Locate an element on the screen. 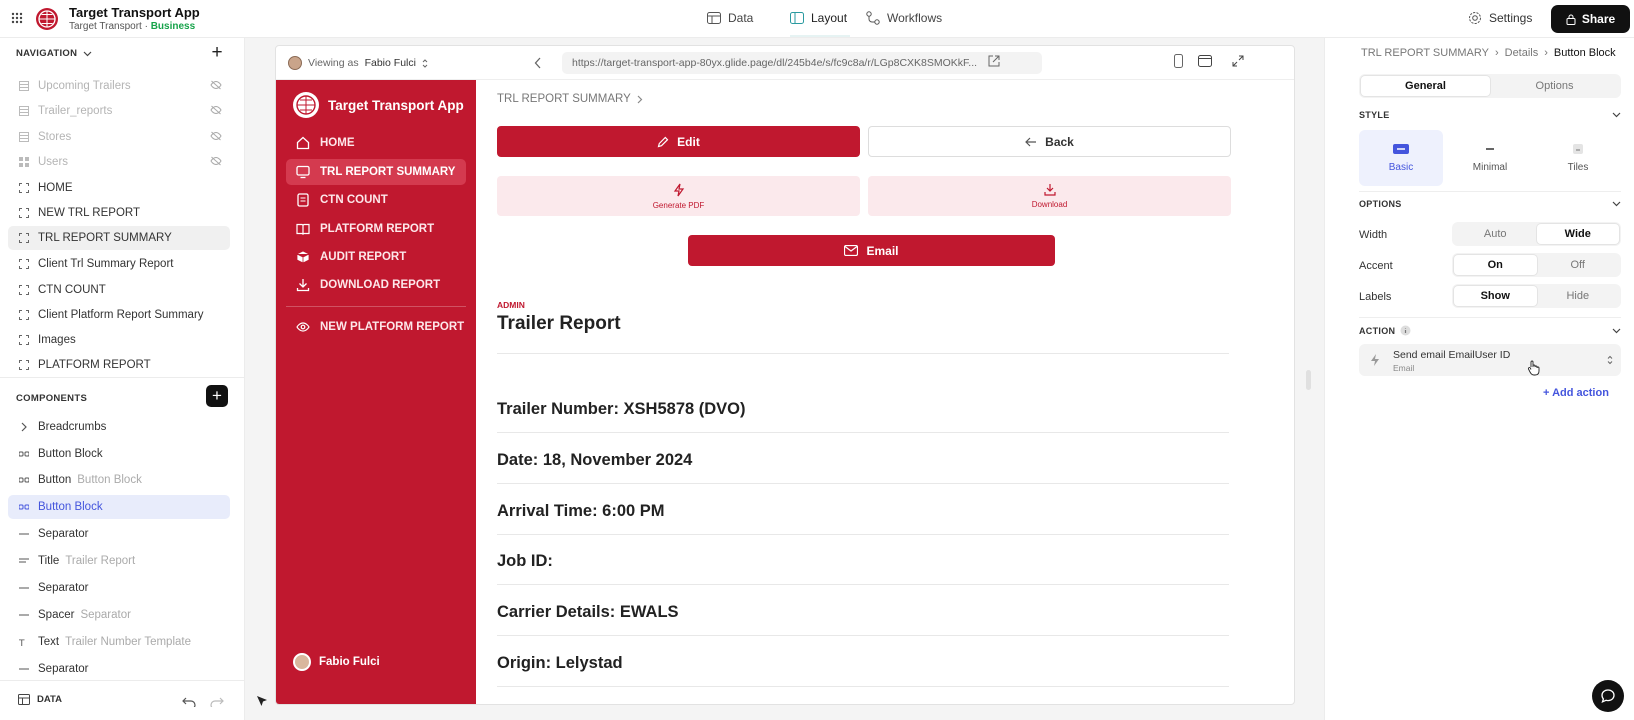 The width and height of the screenshot is (1634, 720). component-button: Button Button Block is located at coordinates (119, 480).